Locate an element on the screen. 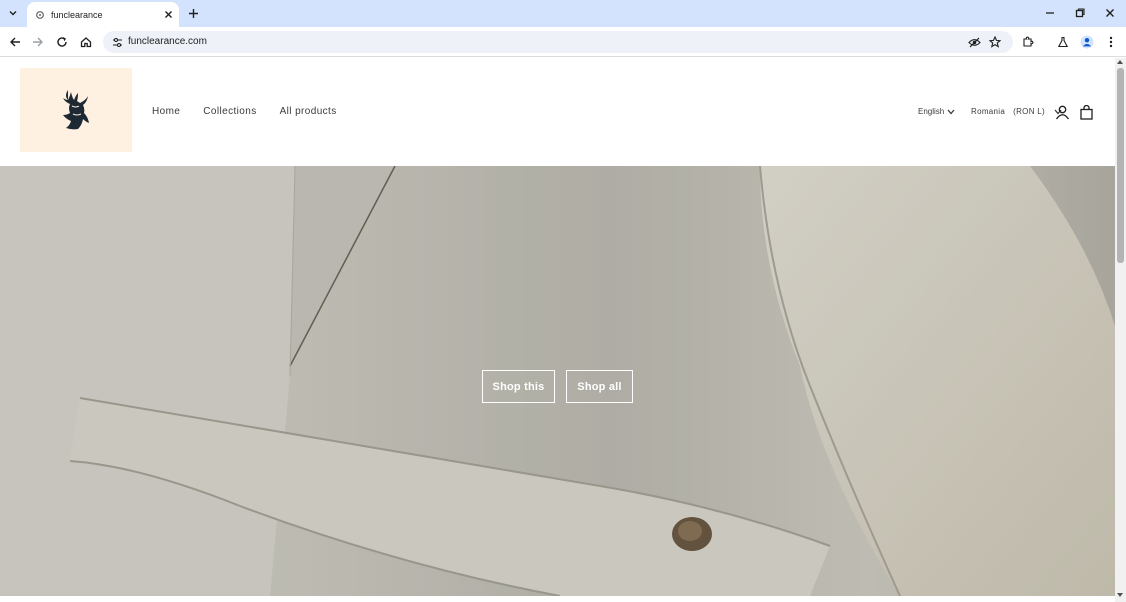 The height and width of the screenshot is (602, 1126). stag-head-icon is located at coordinates (76, 110).